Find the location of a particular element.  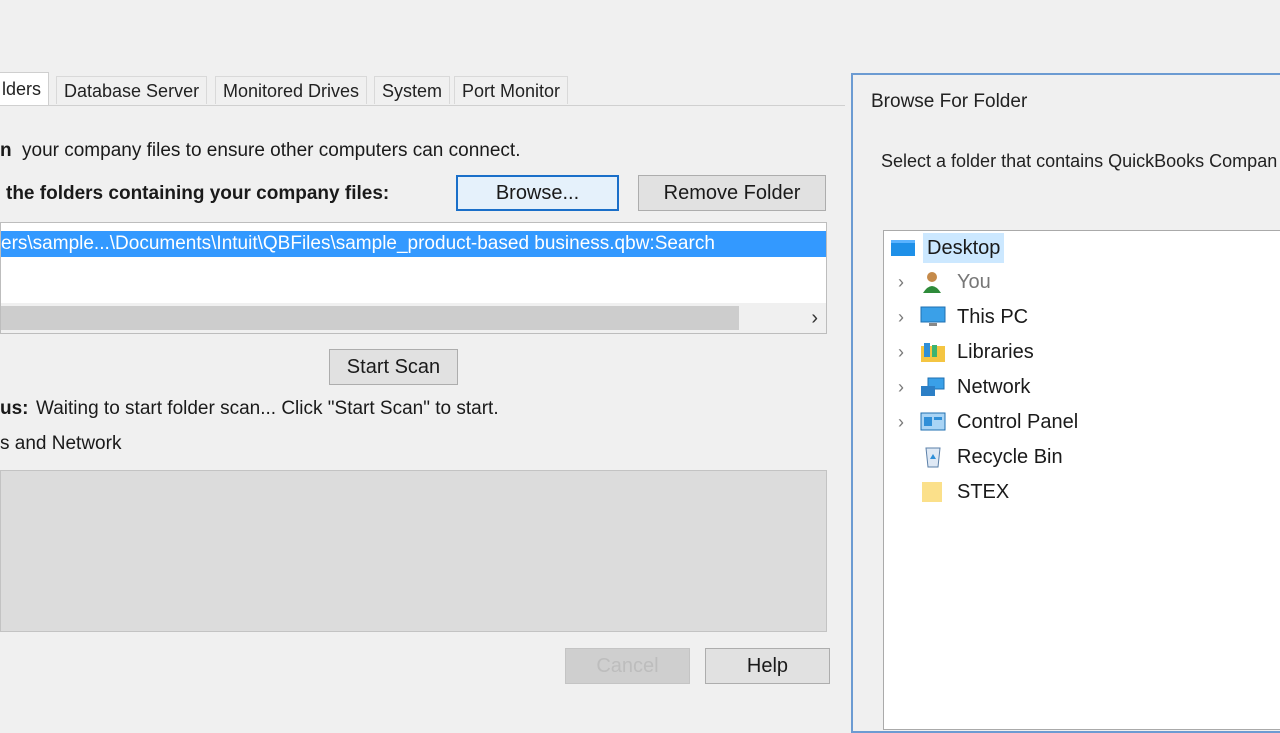

tree-item-label: You is located at coordinates (974, 282).